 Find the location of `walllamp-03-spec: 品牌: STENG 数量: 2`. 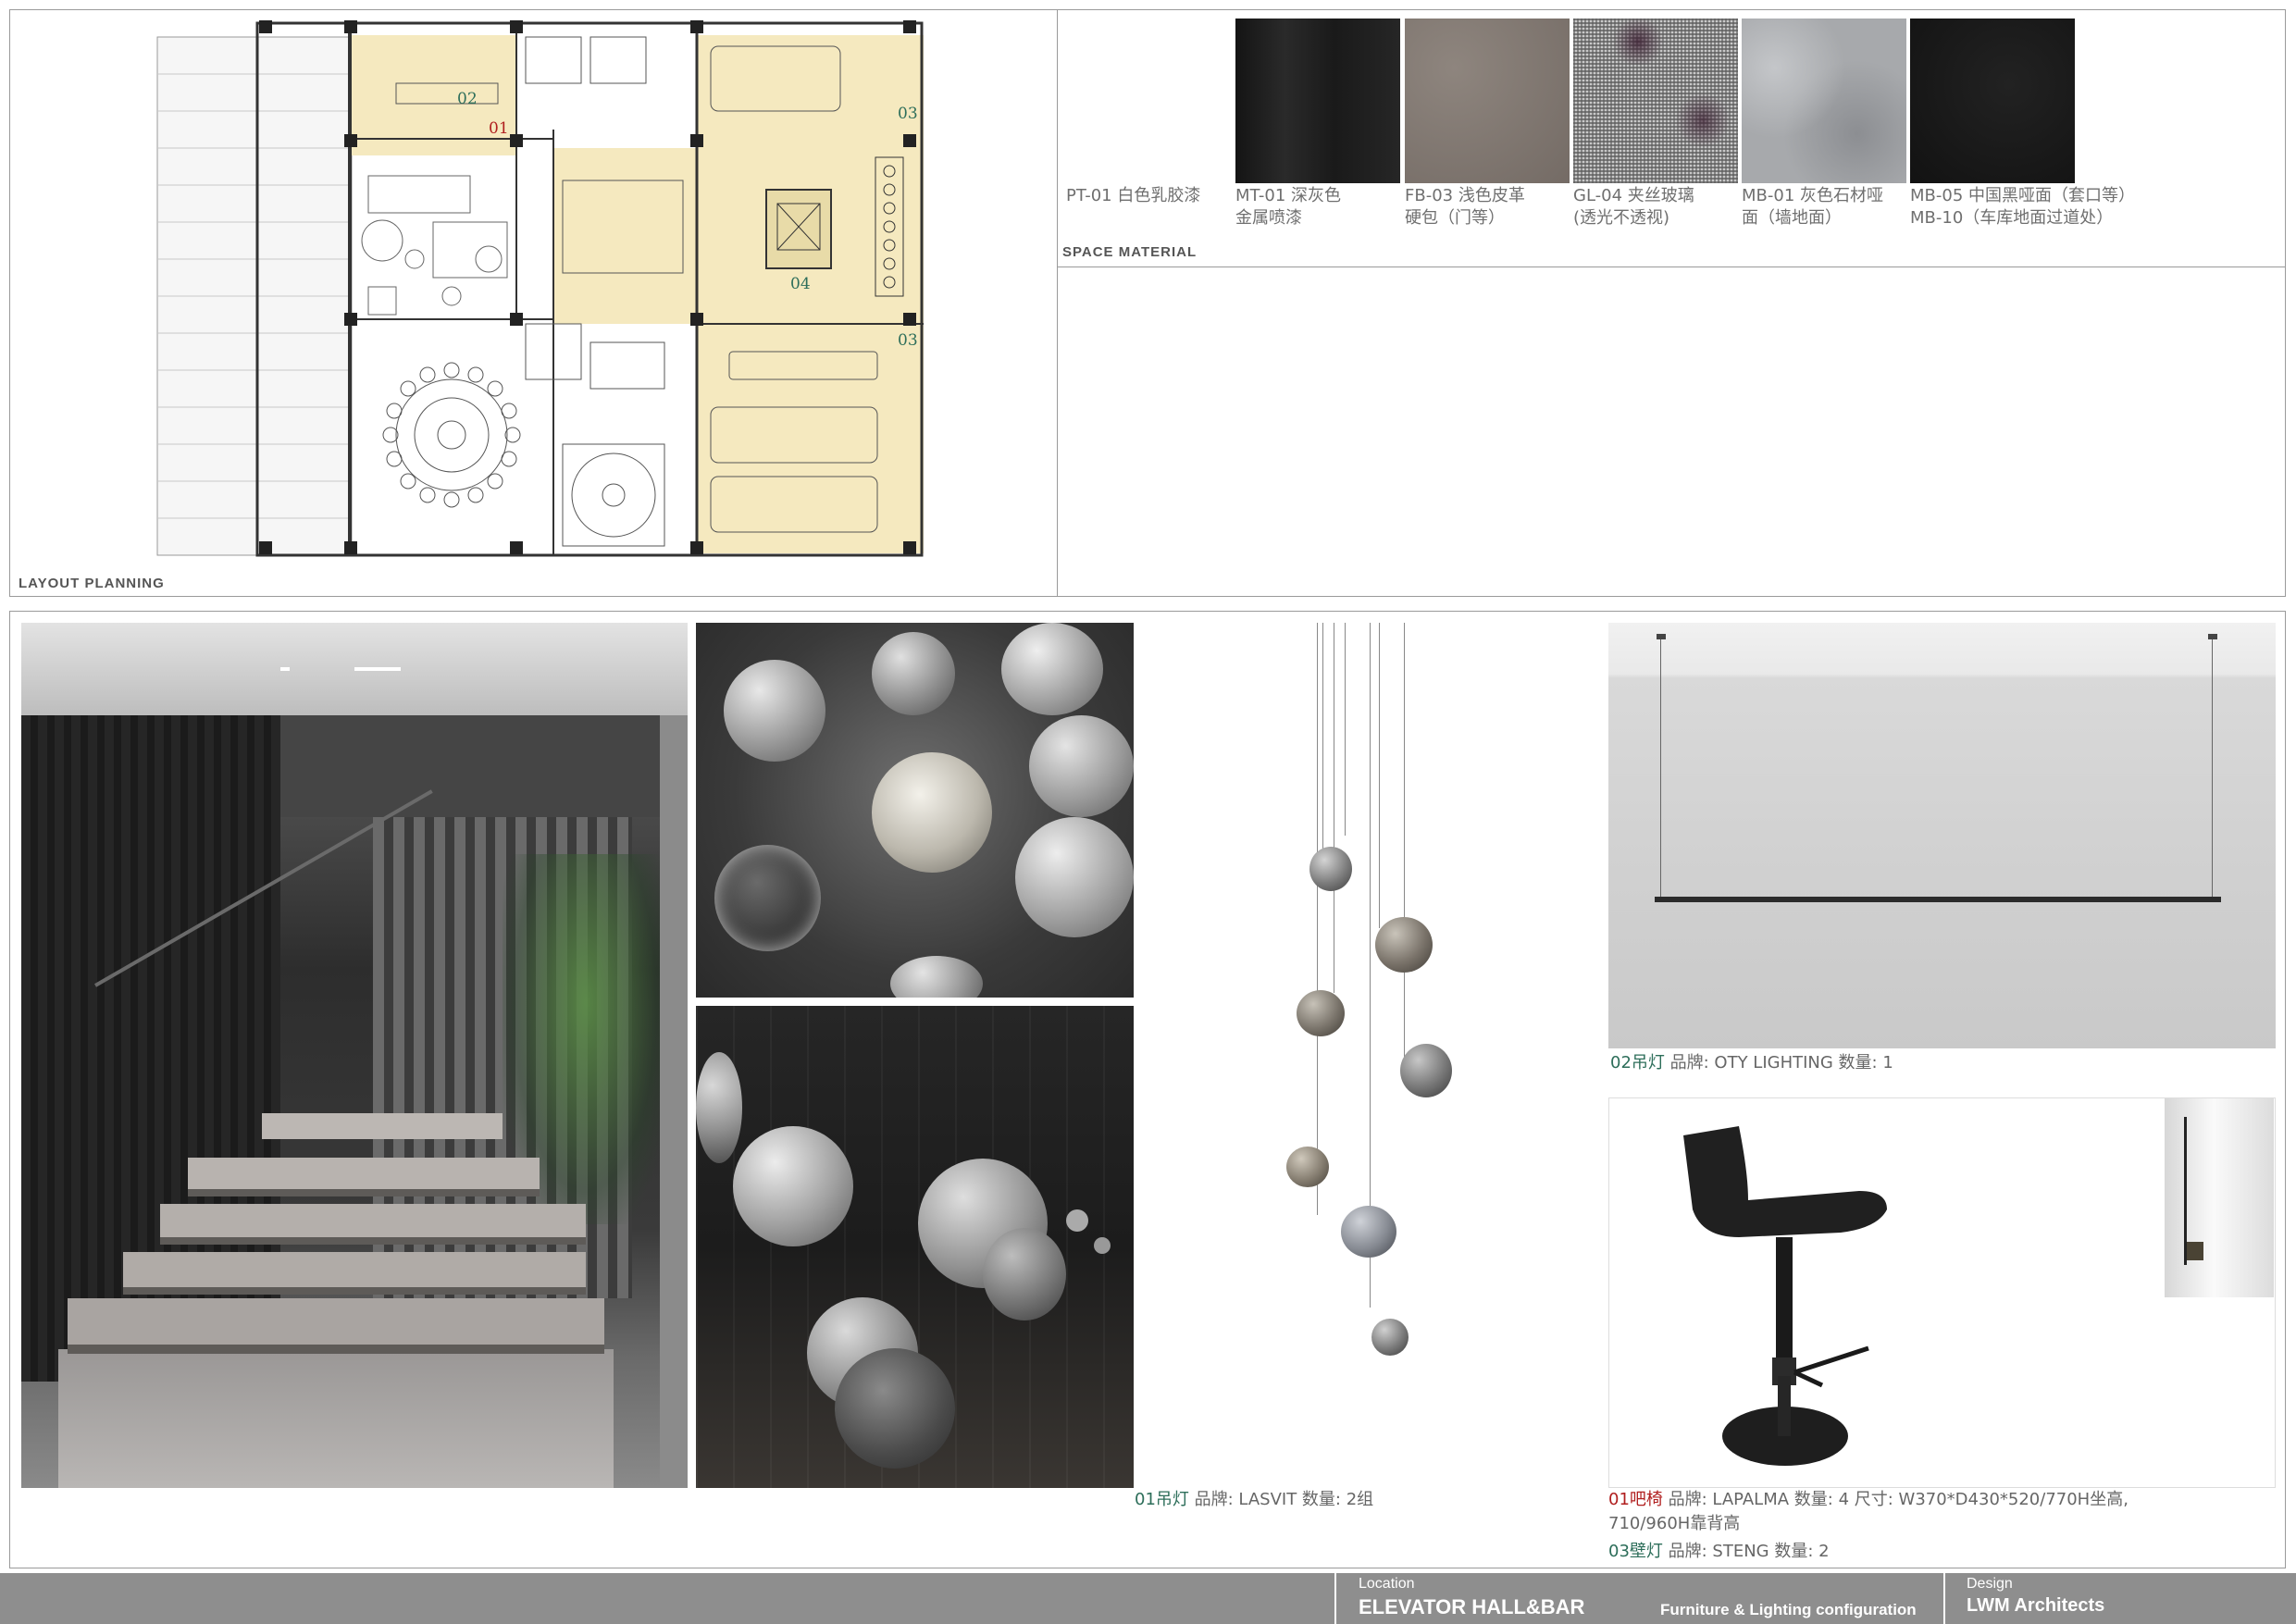

walllamp-03-spec: 品牌: STENG 数量: 2 is located at coordinates (1746, 1551).